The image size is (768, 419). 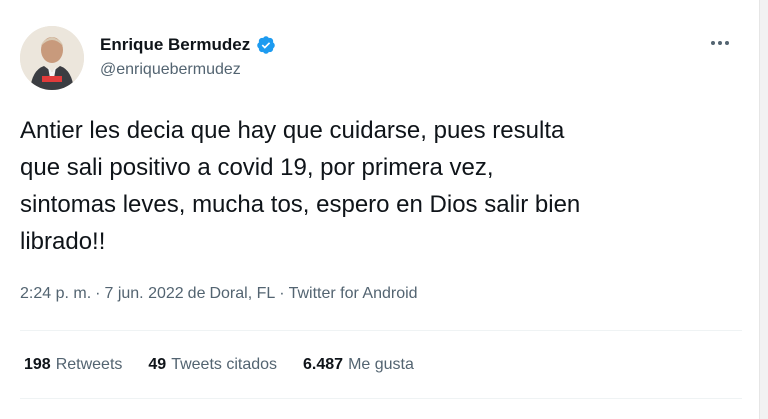 I want to click on tweet-location-link: Doral, FL, so click(x=242, y=294).